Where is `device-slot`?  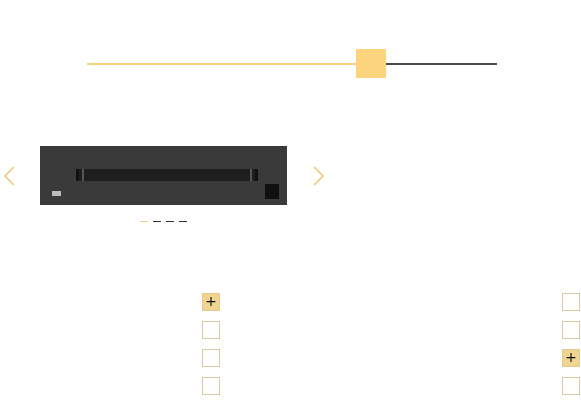 device-slot is located at coordinates (167, 175).